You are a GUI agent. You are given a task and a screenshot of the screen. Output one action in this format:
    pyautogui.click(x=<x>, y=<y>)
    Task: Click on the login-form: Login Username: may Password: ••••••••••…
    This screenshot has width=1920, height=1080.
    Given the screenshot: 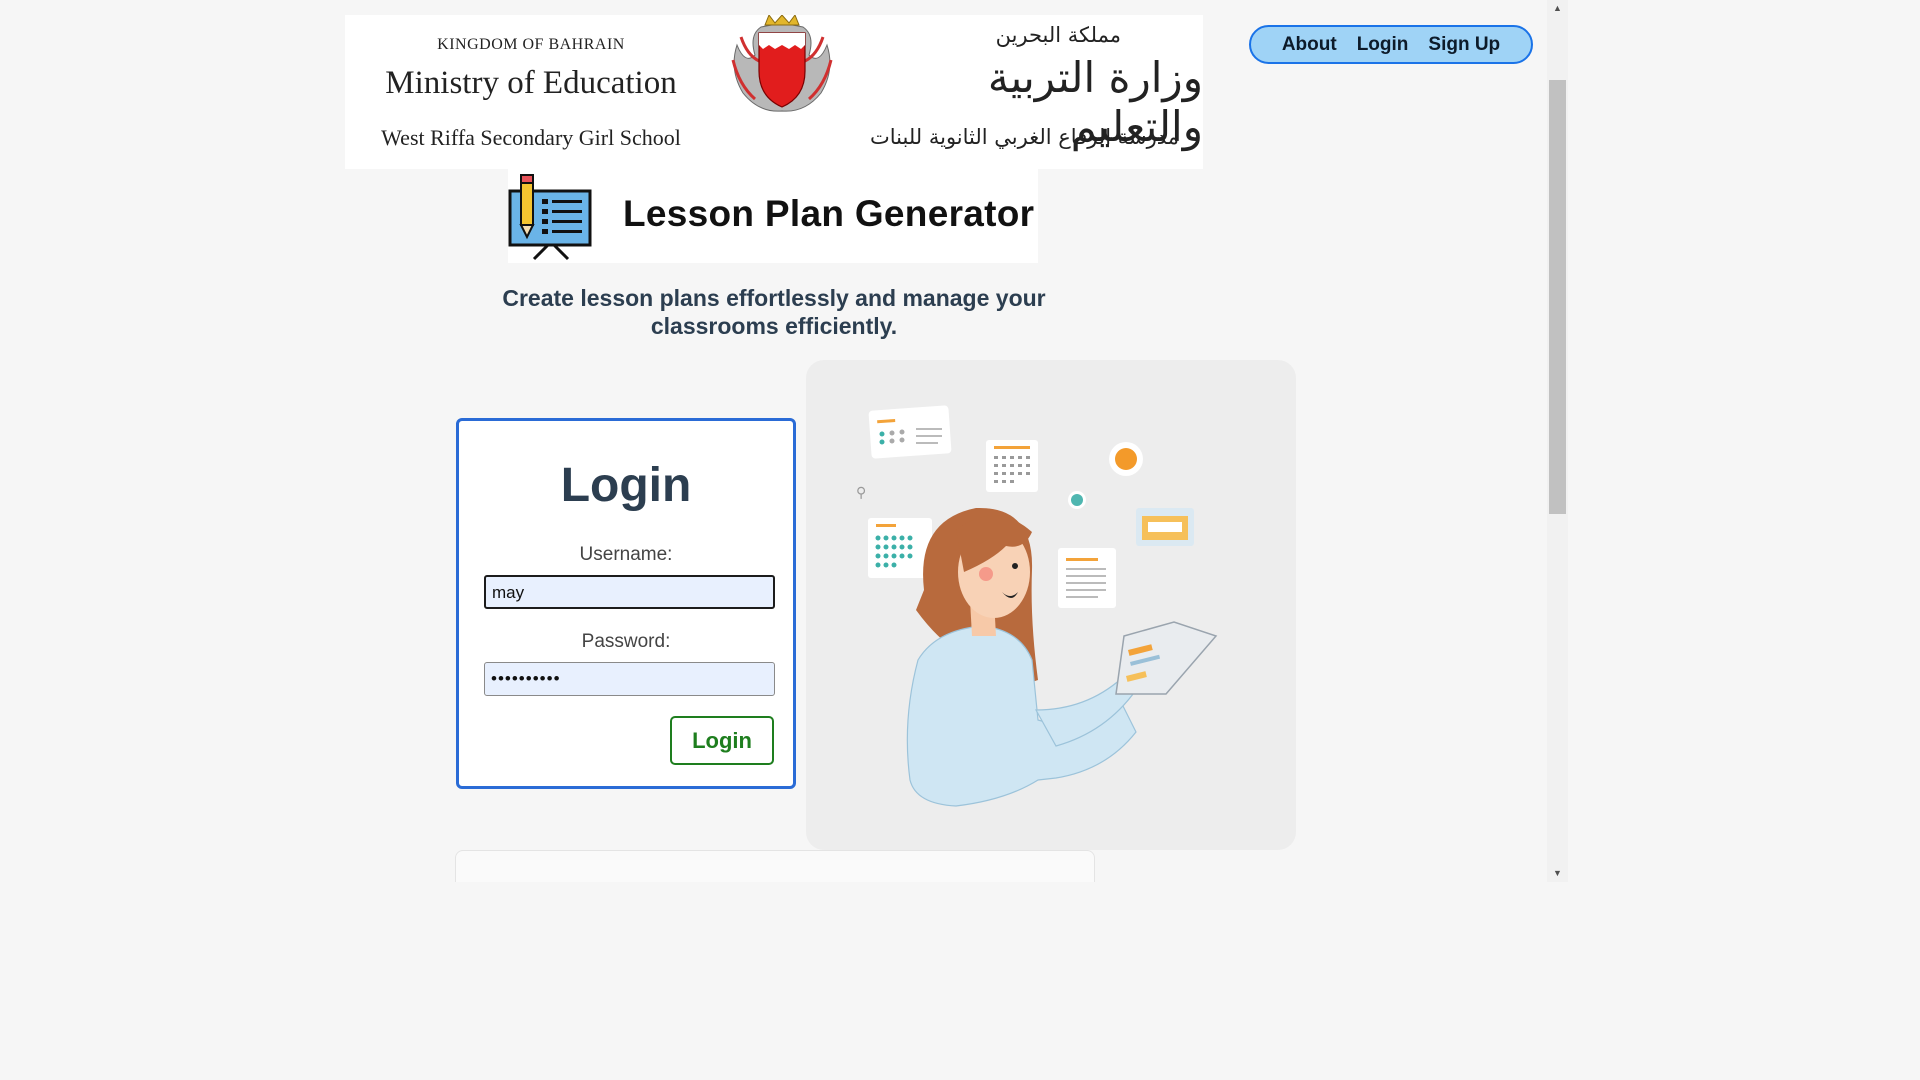 What is the action you would take?
    pyautogui.click(x=626, y=603)
    